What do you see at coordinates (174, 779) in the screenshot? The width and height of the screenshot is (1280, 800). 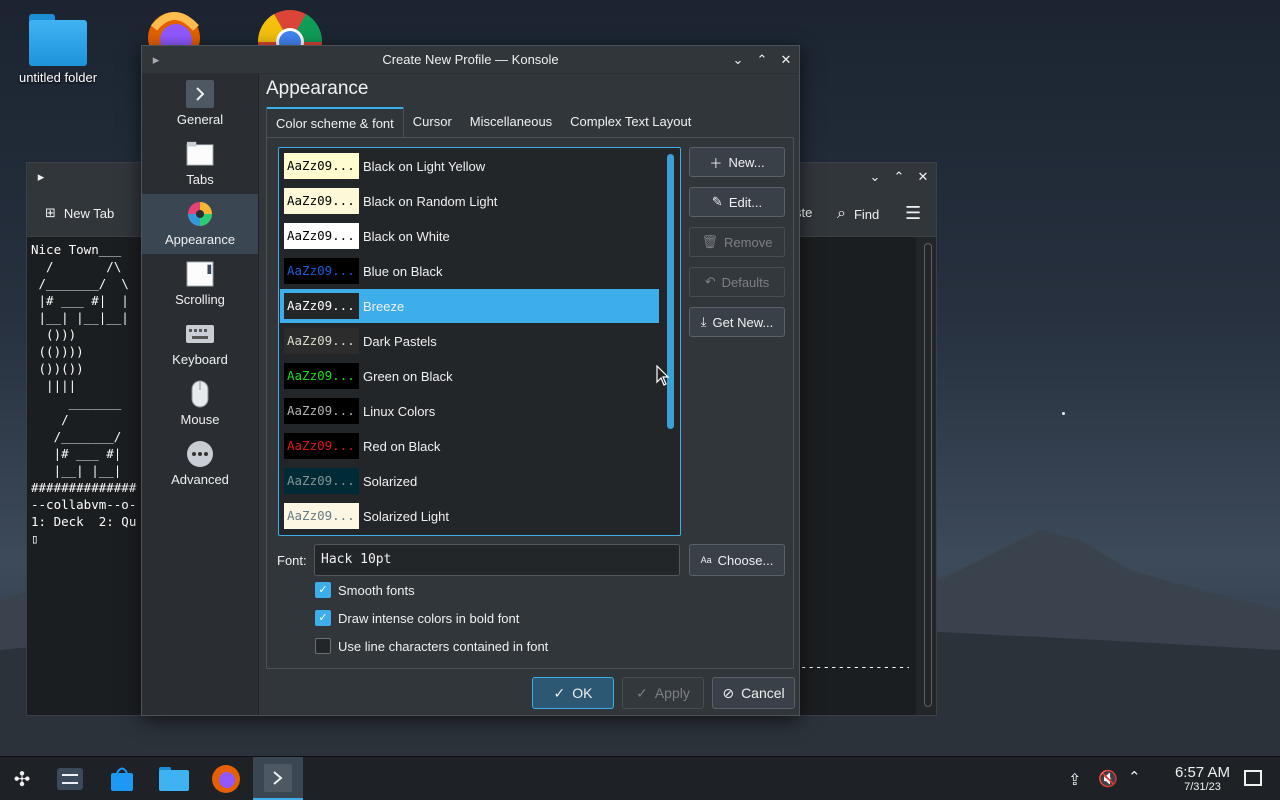 I see `file-manager-button` at bounding box center [174, 779].